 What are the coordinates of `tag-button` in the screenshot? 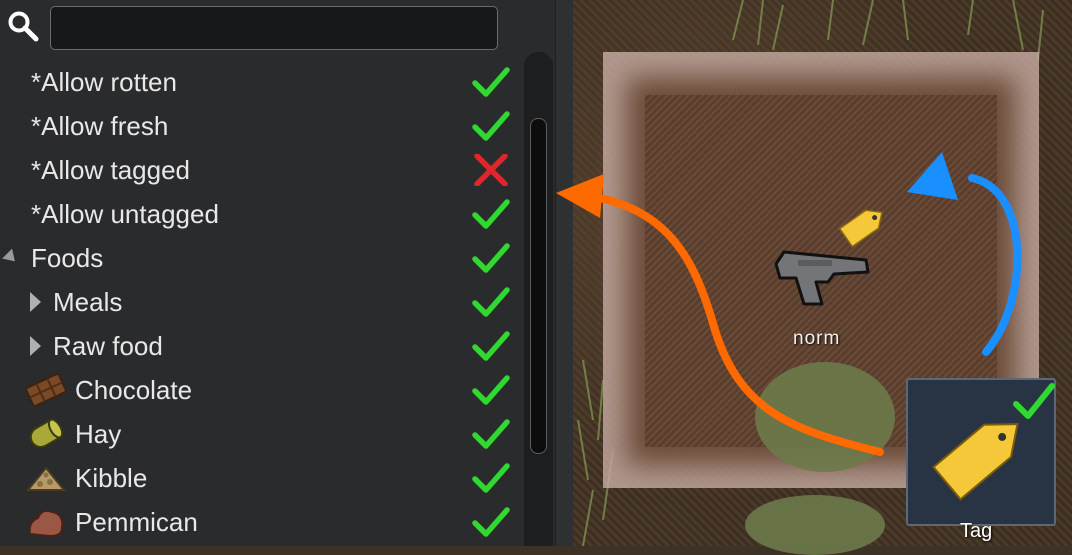 It's located at (981, 452).